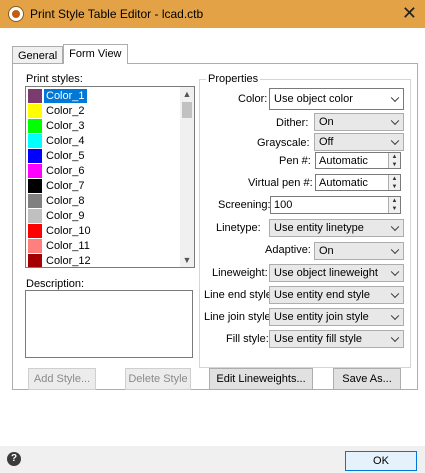 The width and height of the screenshot is (425, 473). I want to click on delete-style-button: Delete Style, so click(158, 379).